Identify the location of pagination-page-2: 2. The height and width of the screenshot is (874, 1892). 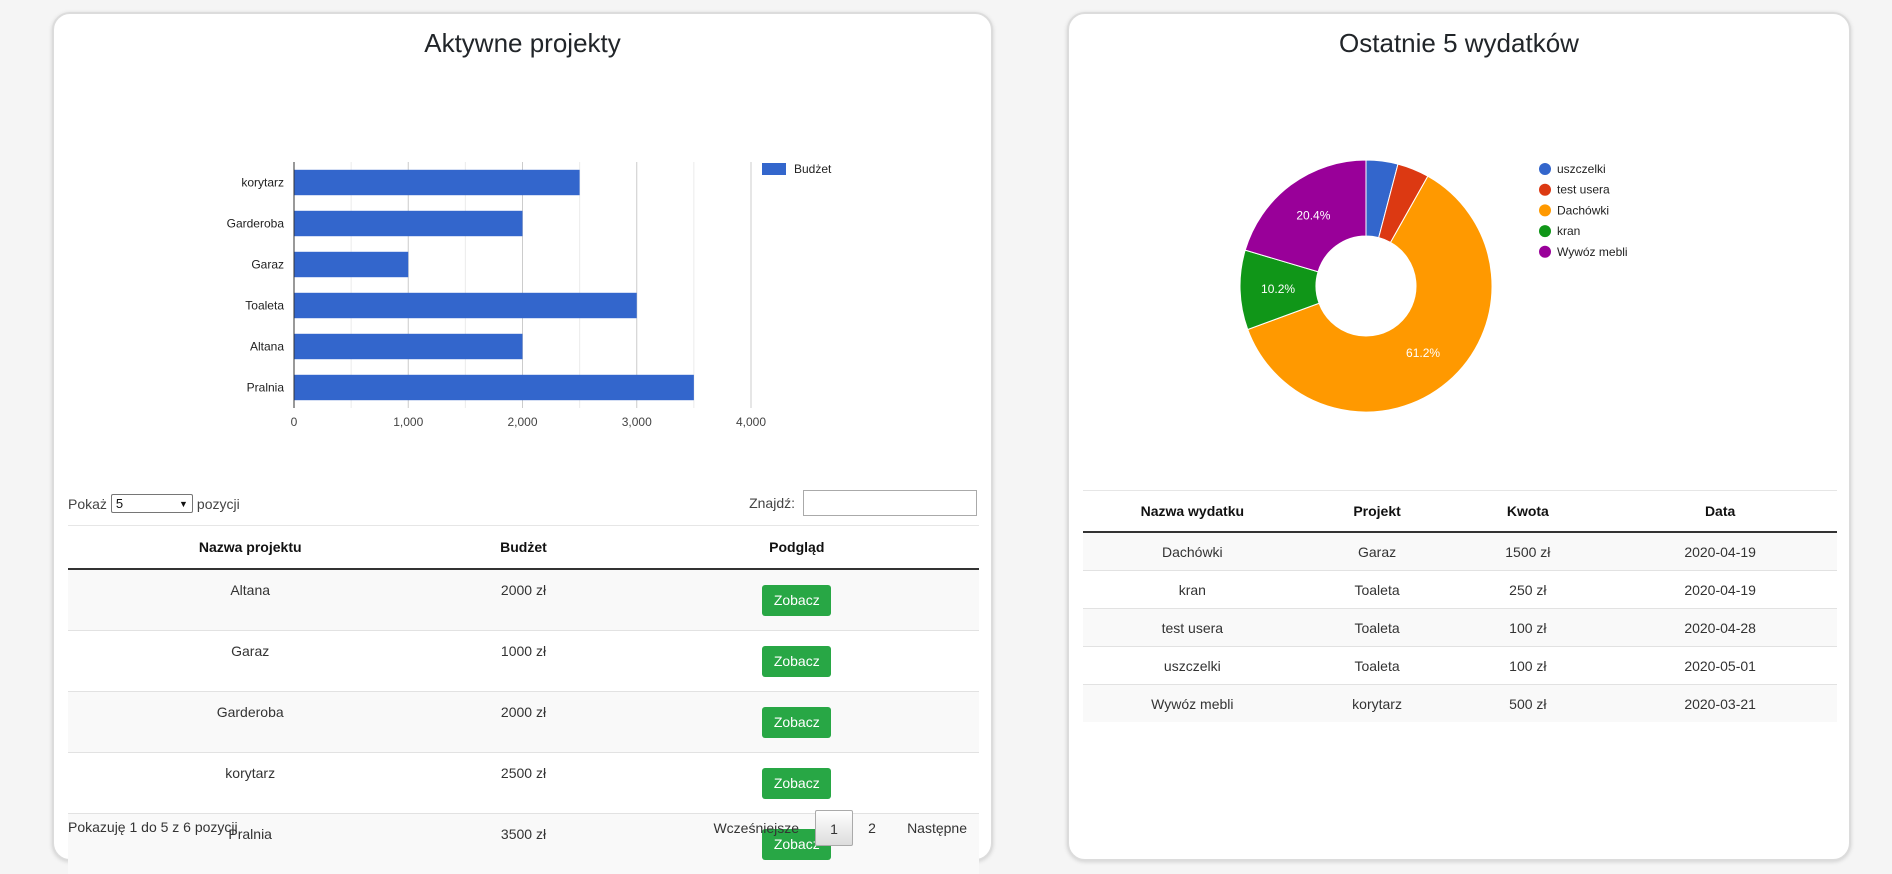
(872, 828).